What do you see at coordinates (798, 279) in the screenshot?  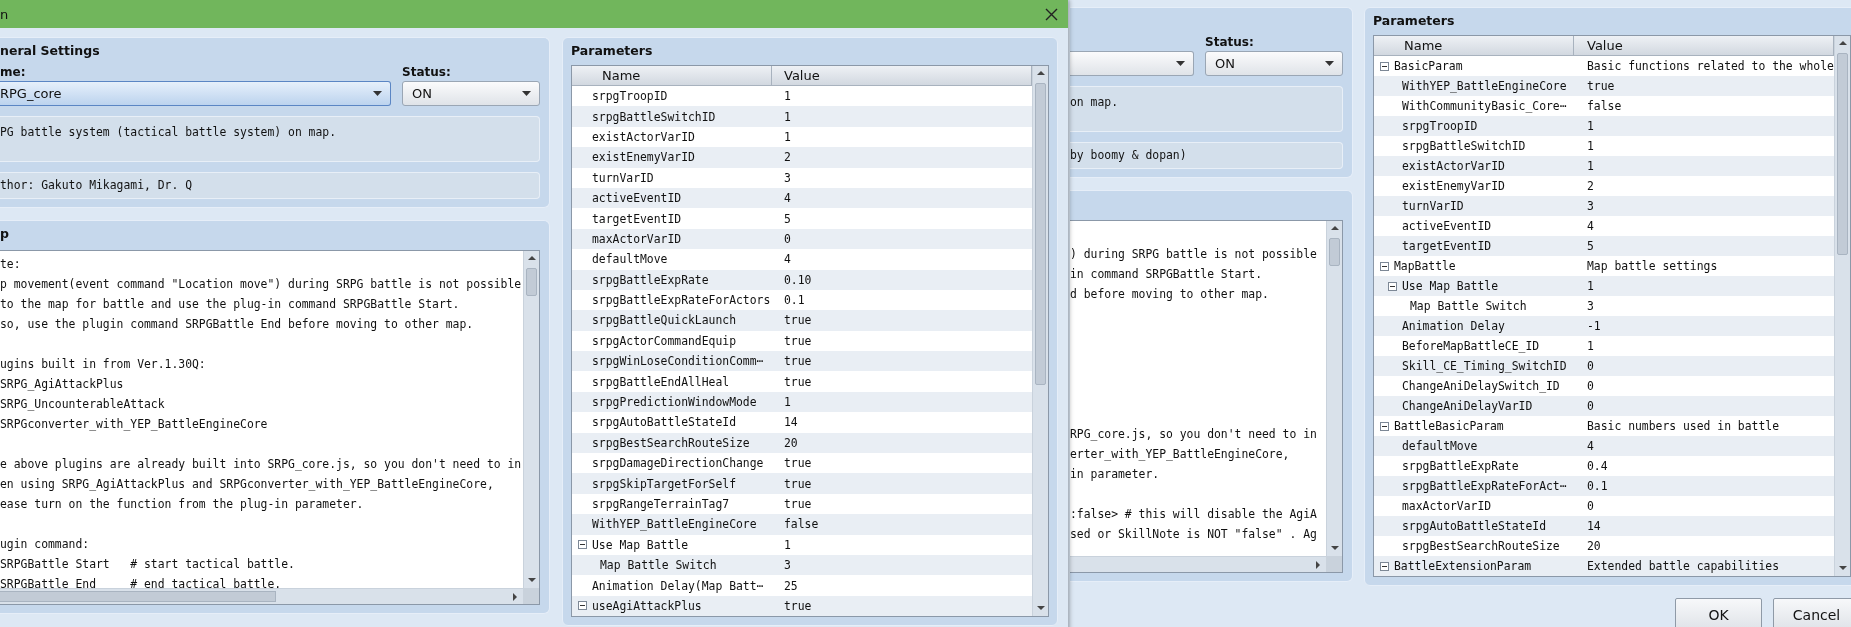 I see `parameter-value: 0.10` at bounding box center [798, 279].